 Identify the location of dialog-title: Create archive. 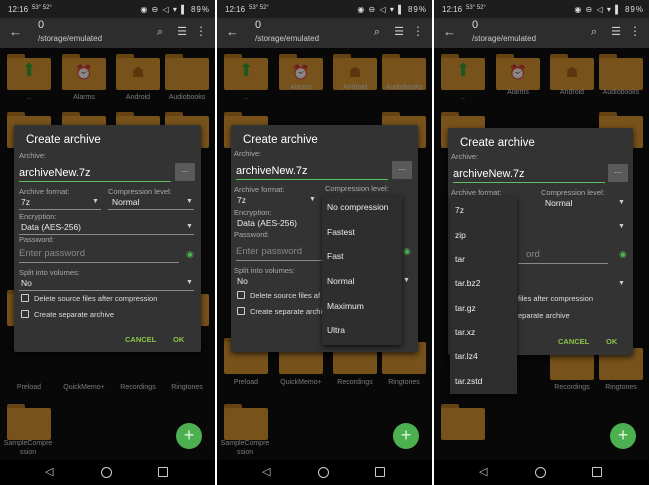
(63, 140).